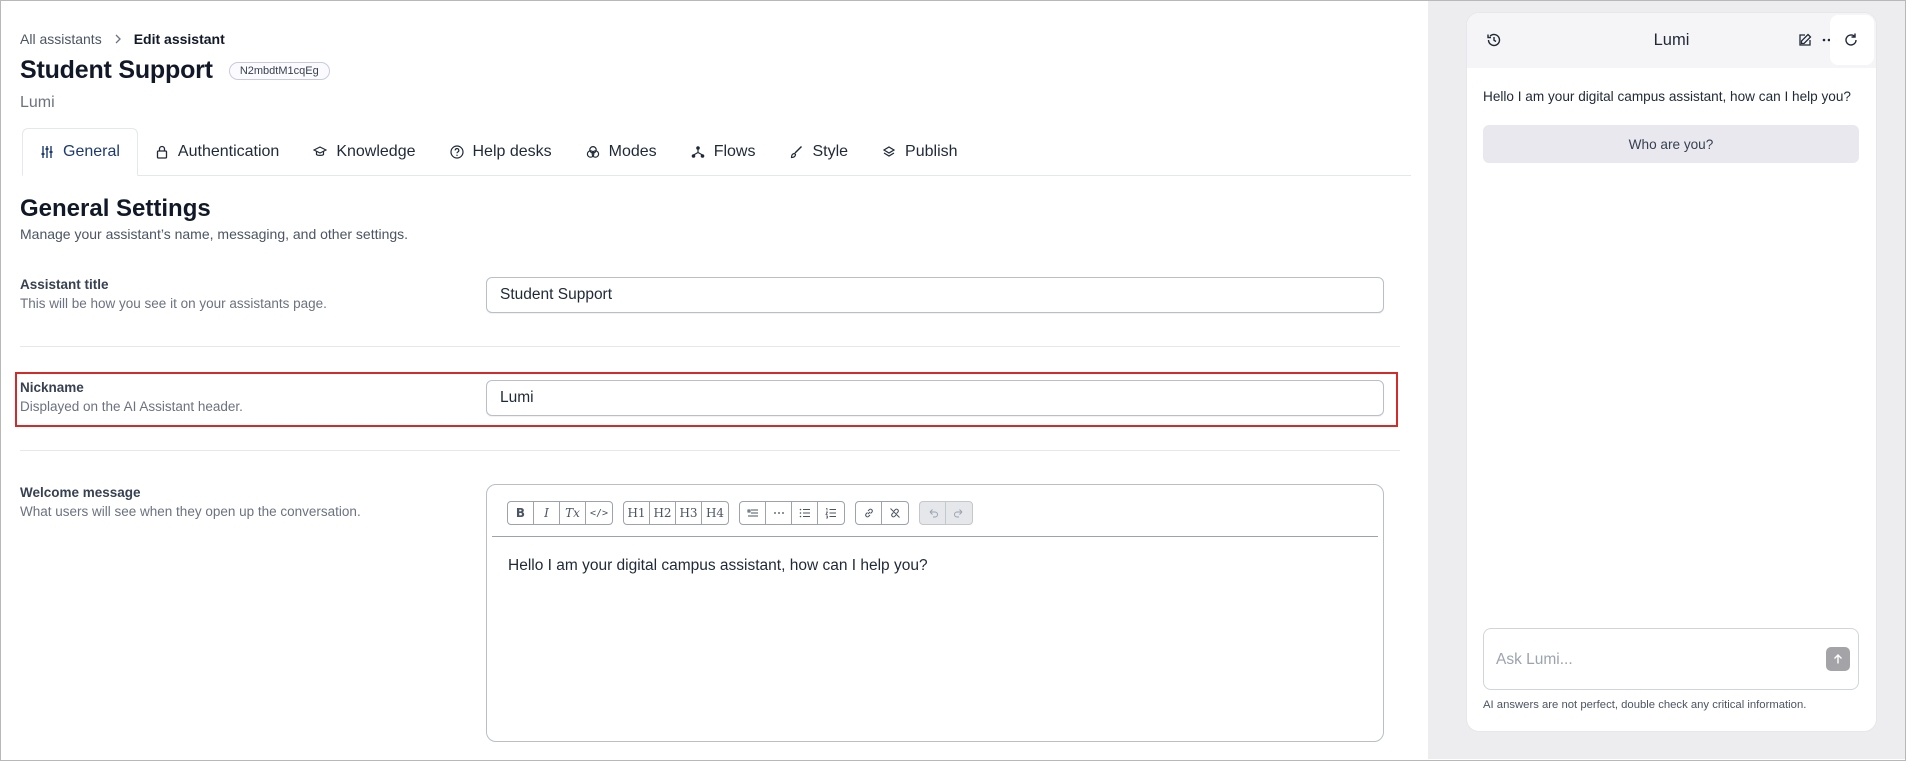 The image size is (1906, 761). I want to click on send-button, so click(1838, 659).